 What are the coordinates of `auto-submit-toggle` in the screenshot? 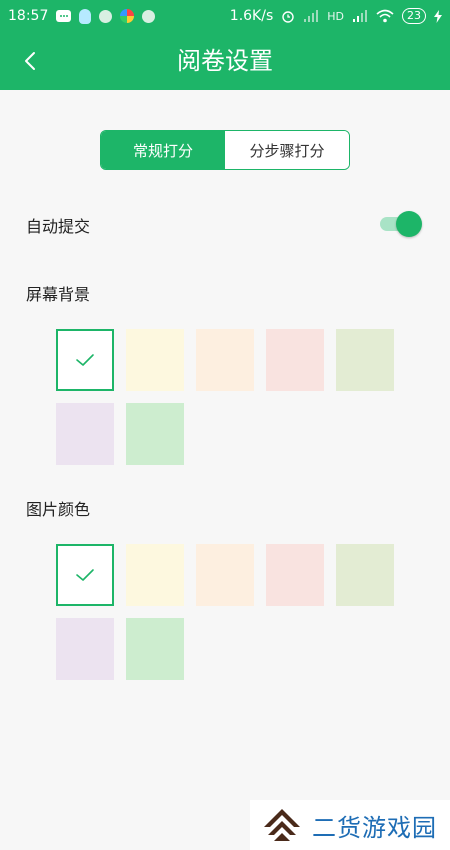 It's located at (401, 224).